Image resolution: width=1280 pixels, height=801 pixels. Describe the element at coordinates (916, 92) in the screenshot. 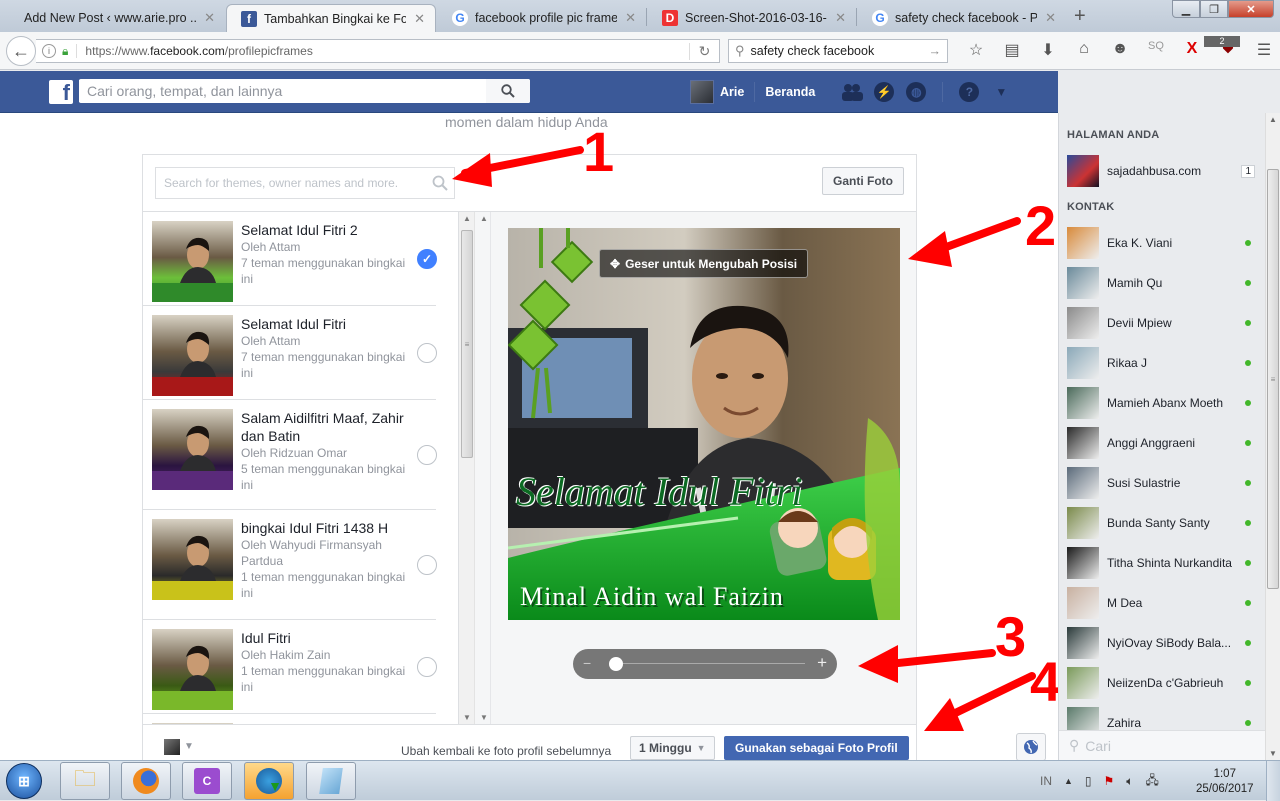

I see `notifications-globe-icon: ◍` at that location.